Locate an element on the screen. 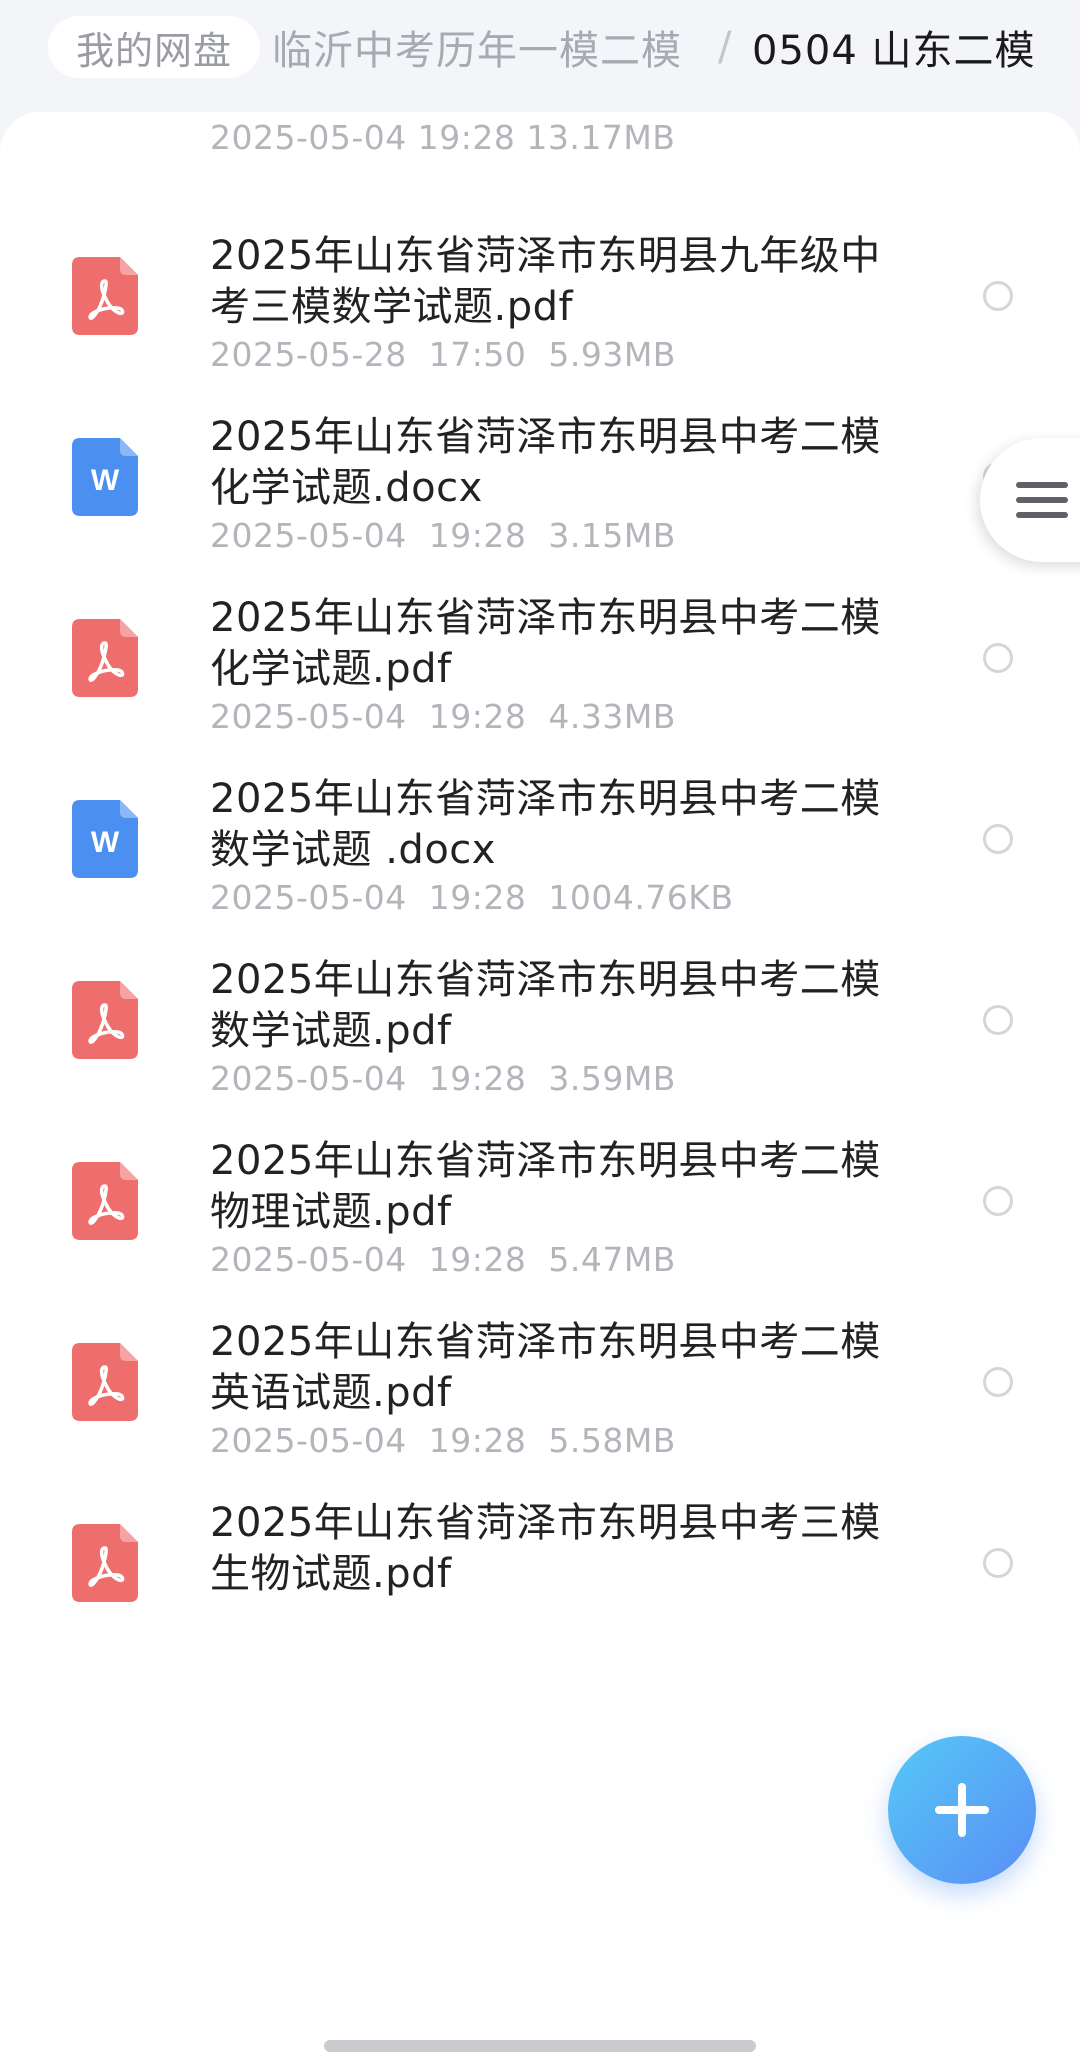 This screenshot has width=1080, height=2070. file-name: 2025年山东省菏泽市东明县中考二模数学试题.pdf is located at coordinates (545, 1005).